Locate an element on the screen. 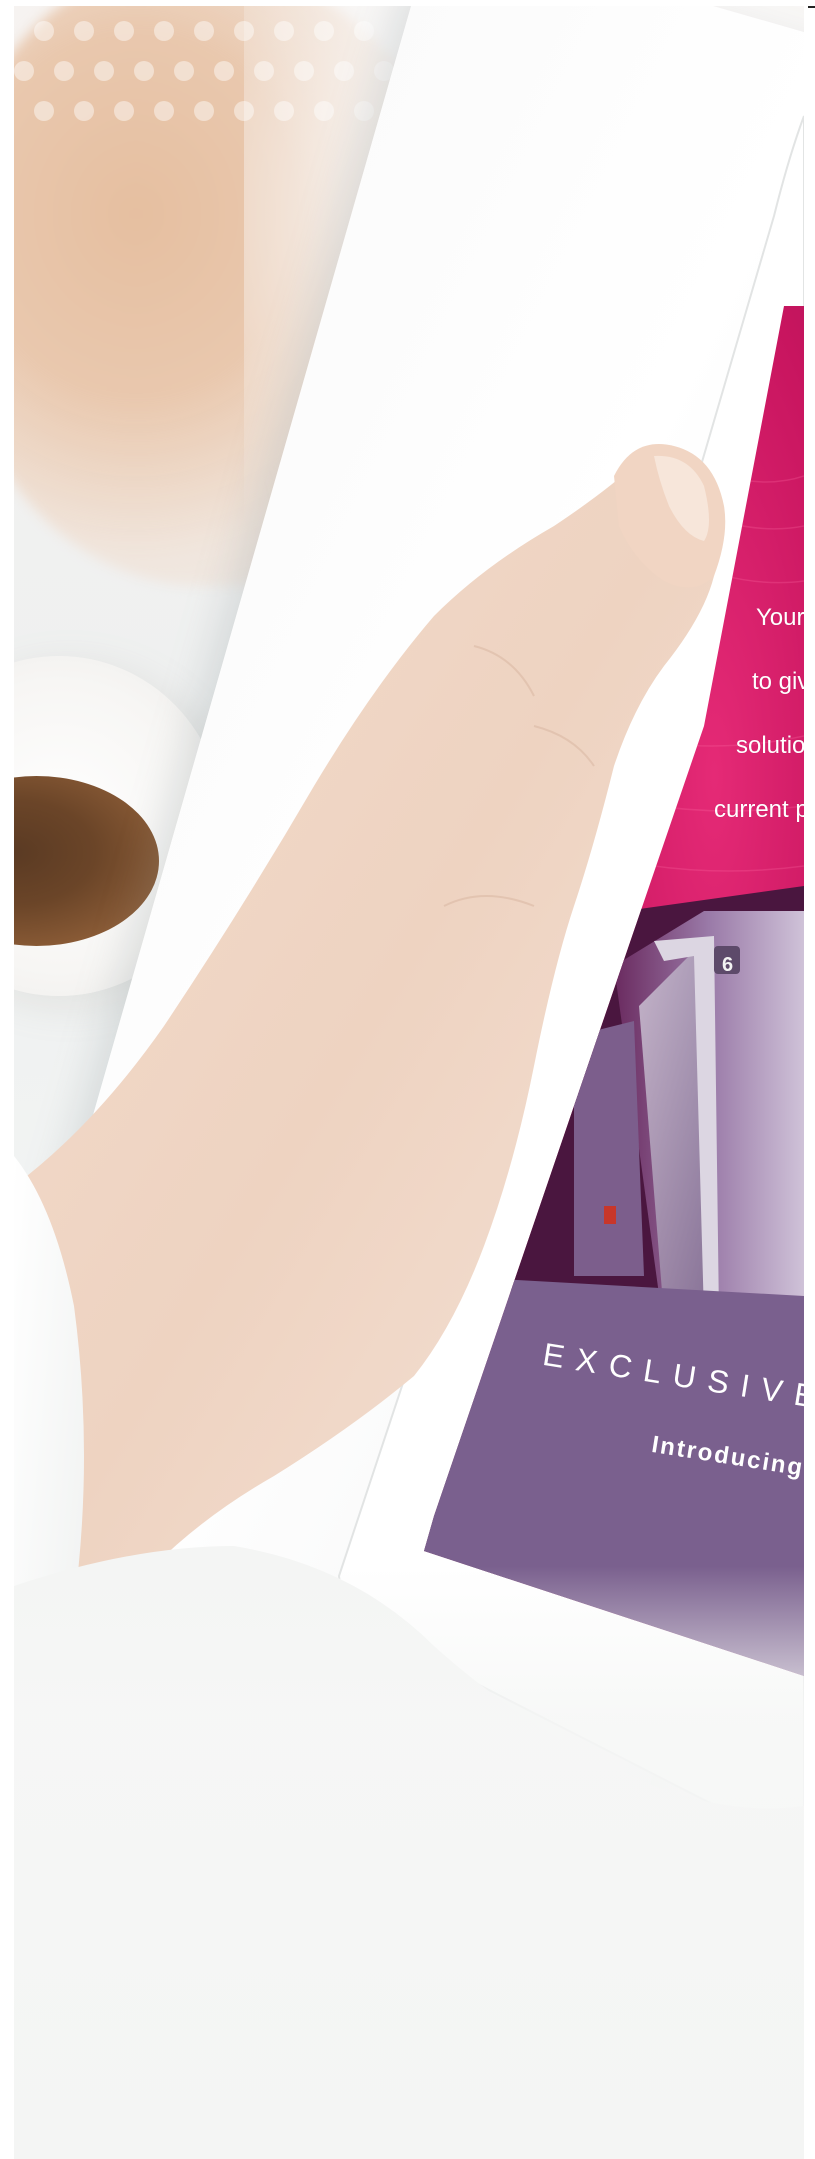 The image size is (815, 2159). safe-tag is located at coordinates (610, 1215).